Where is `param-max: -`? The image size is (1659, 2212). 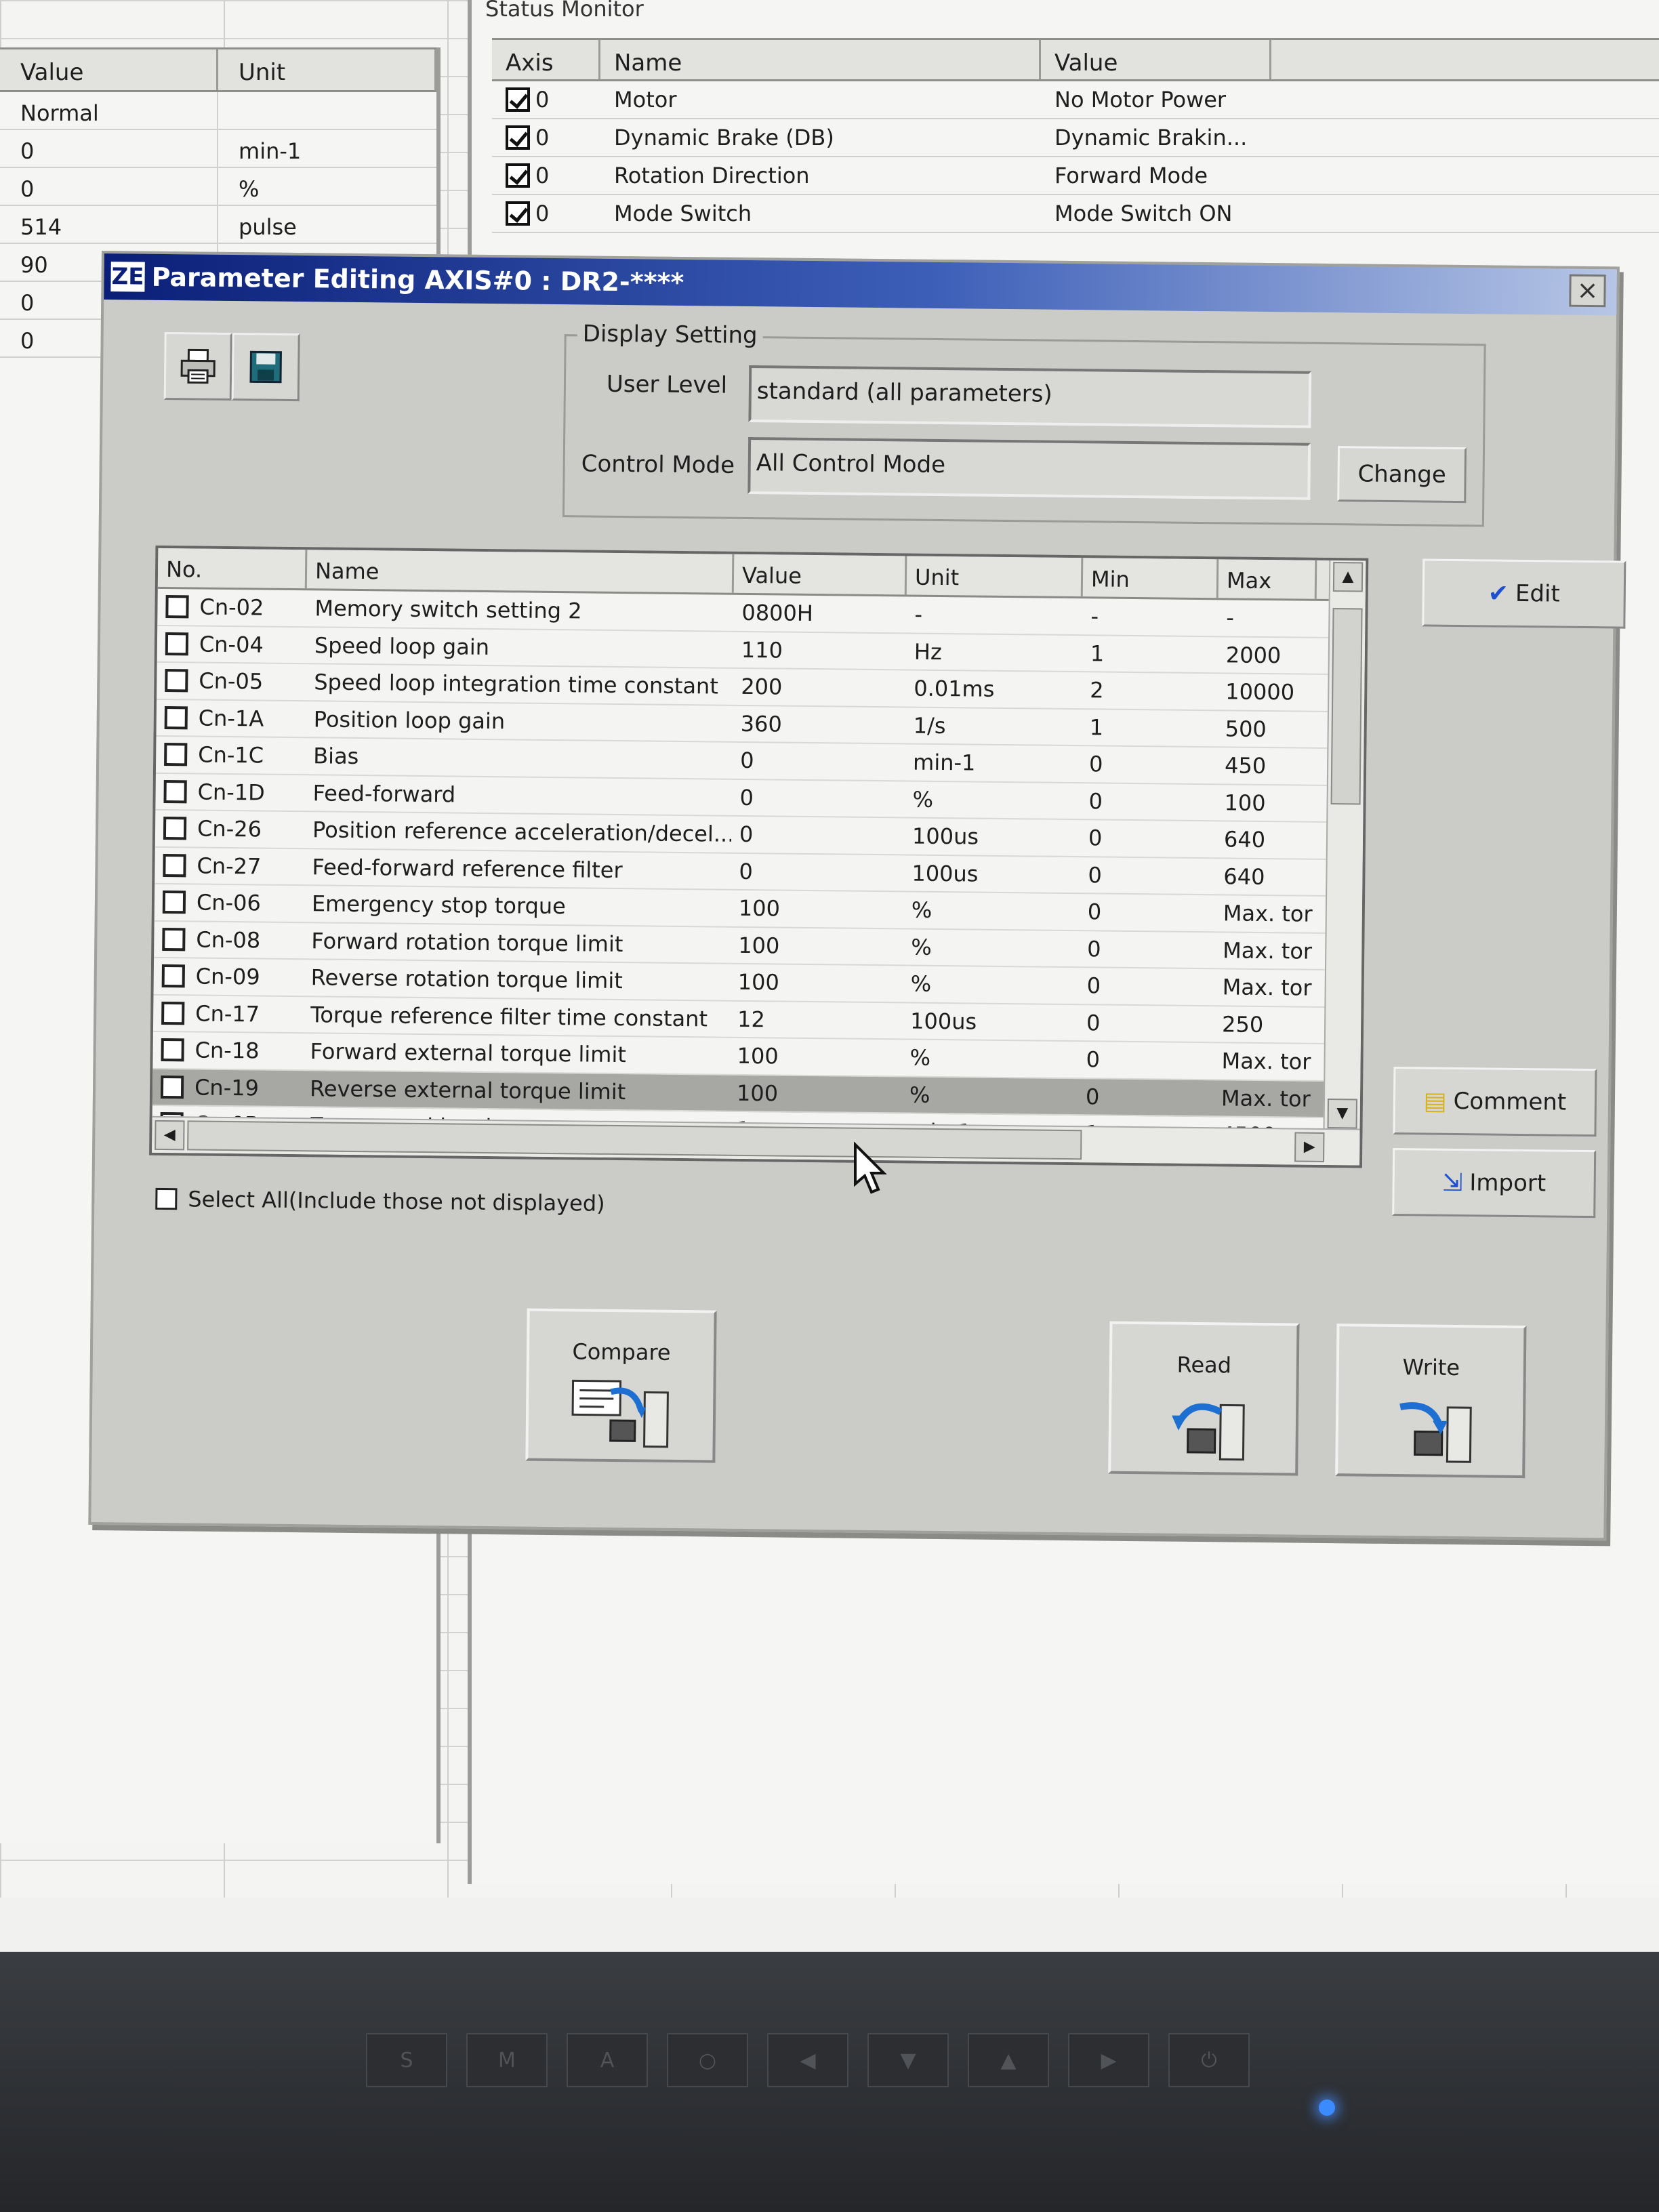
param-max: - is located at coordinates (1230, 618).